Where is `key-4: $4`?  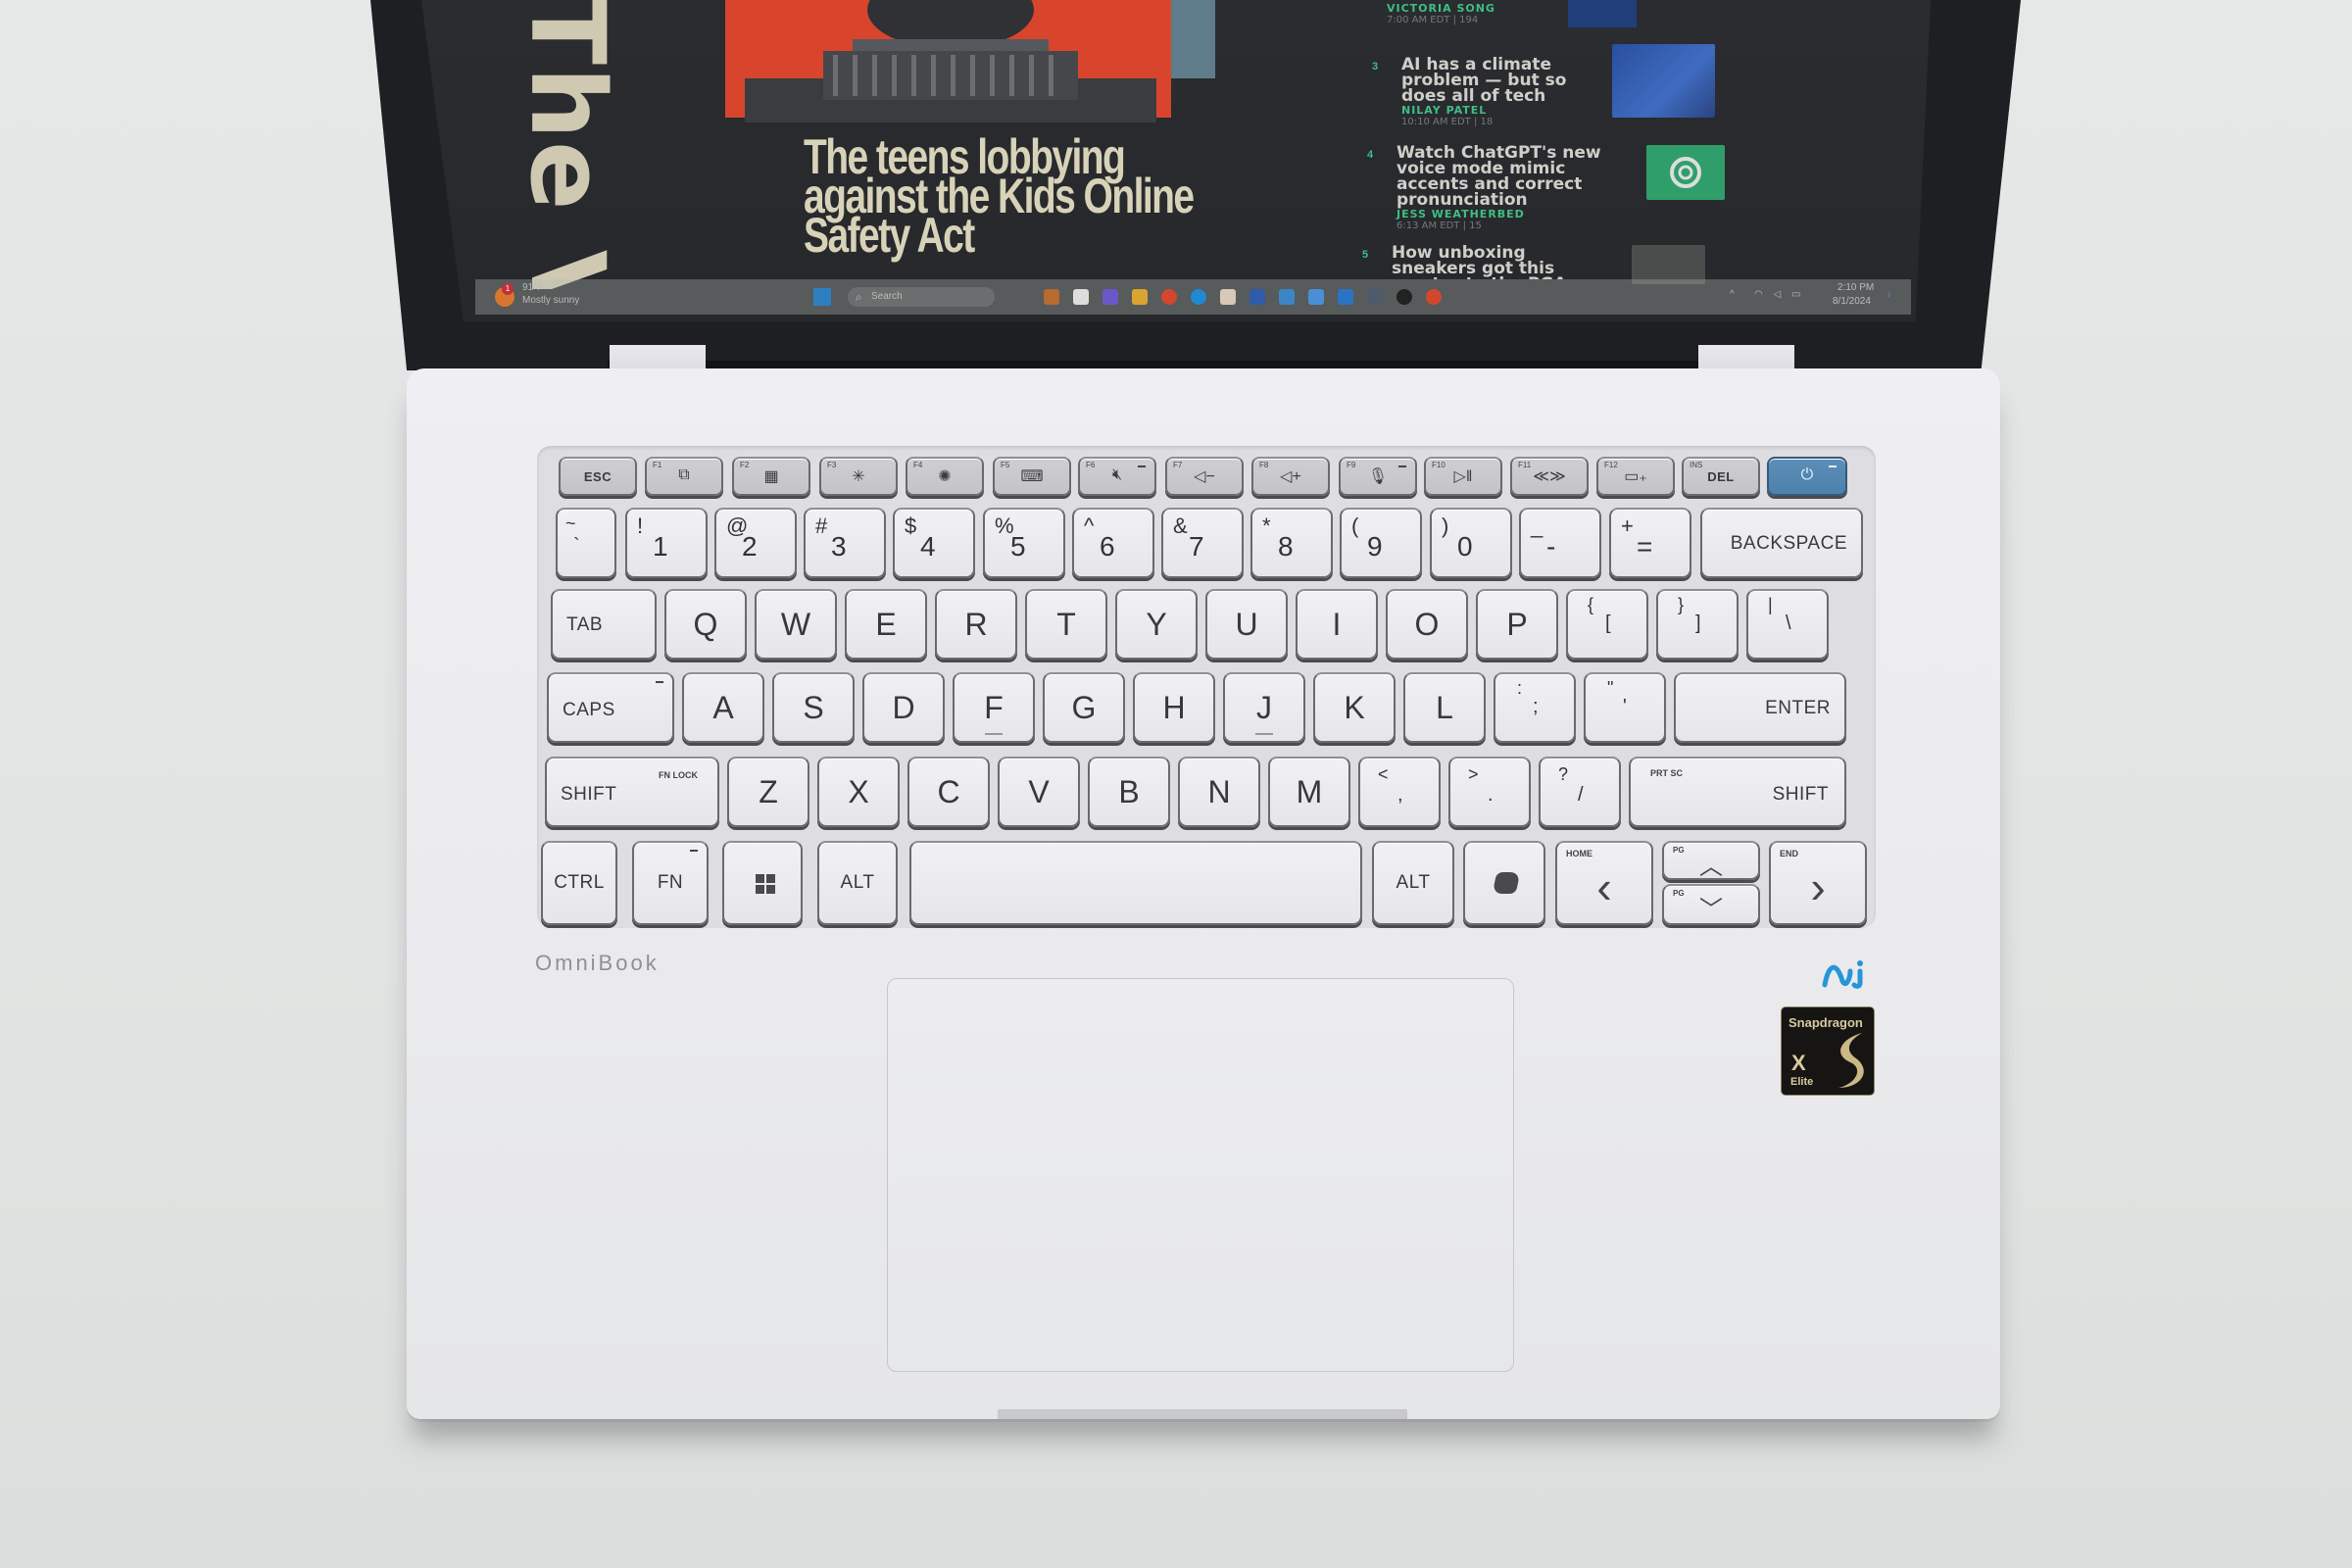
key-4: $4 is located at coordinates (934, 543).